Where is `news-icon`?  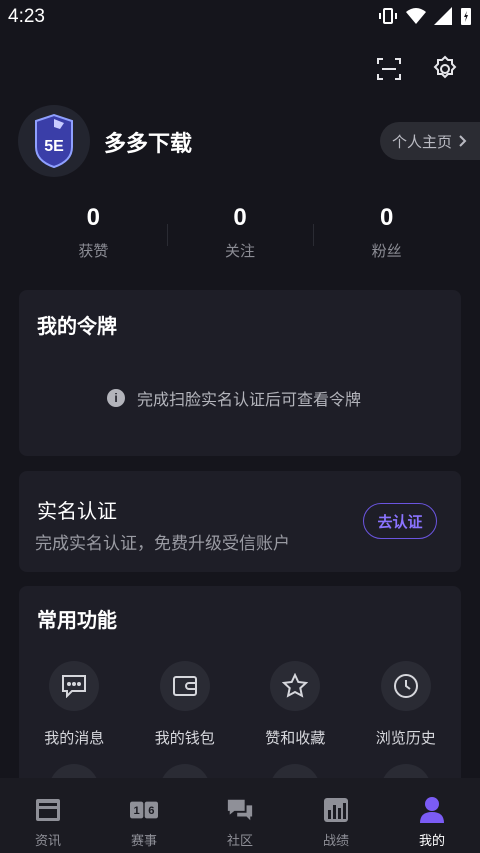 news-icon is located at coordinates (48, 810).